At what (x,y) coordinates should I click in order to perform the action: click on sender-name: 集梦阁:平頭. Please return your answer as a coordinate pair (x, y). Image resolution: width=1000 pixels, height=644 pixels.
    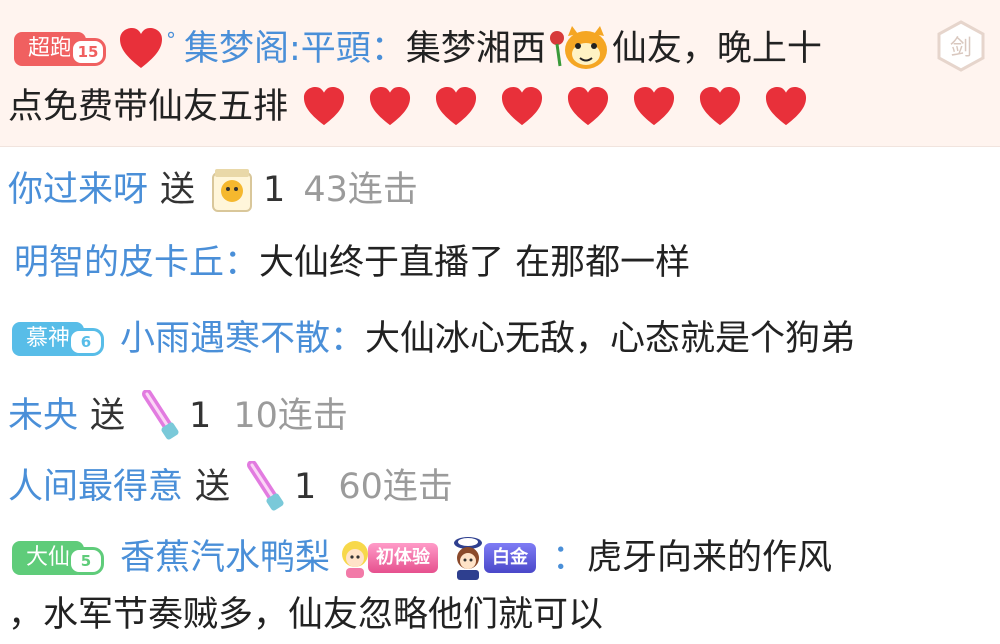
    Looking at the image, I should click on (277, 49).